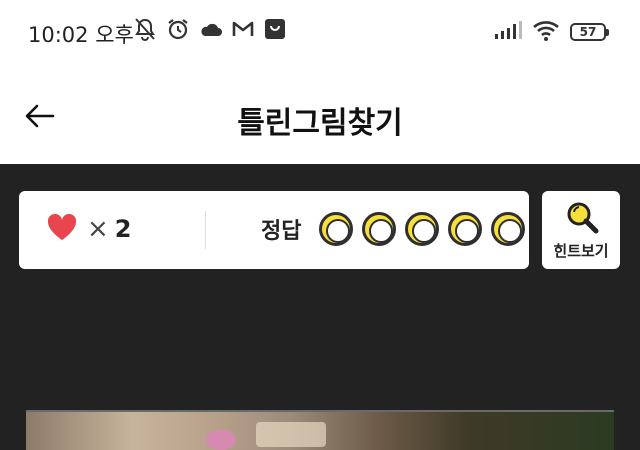 This screenshot has height=450, width=640. I want to click on lives-times: ×, so click(98, 229).